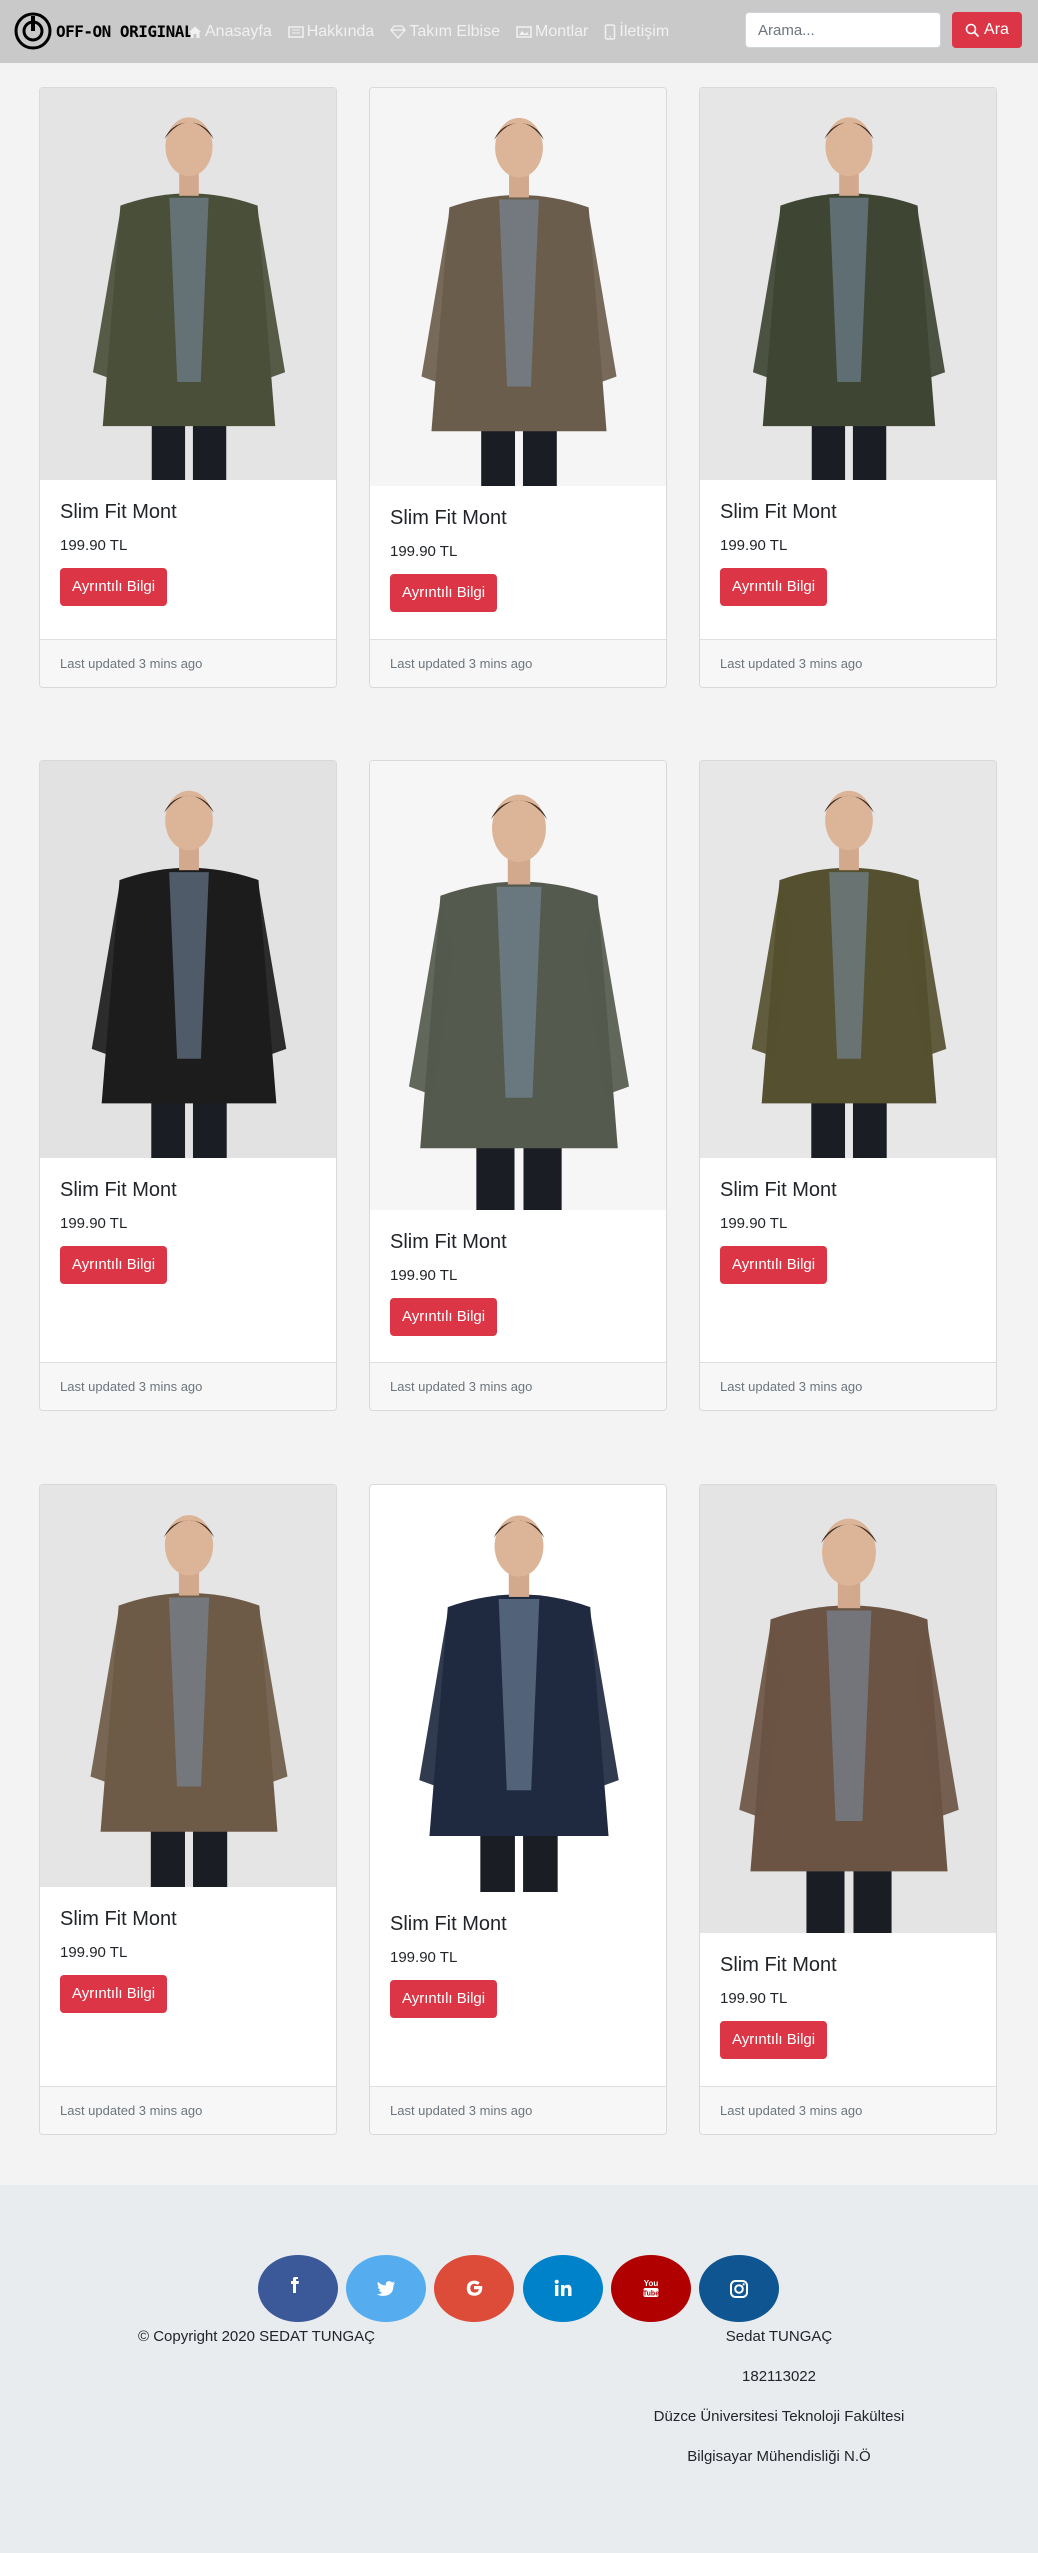 This screenshot has width=1038, height=2553. What do you see at coordinates (195, 32) in the screenshot?
I see `home-icon` at bounding box center [195, 32].